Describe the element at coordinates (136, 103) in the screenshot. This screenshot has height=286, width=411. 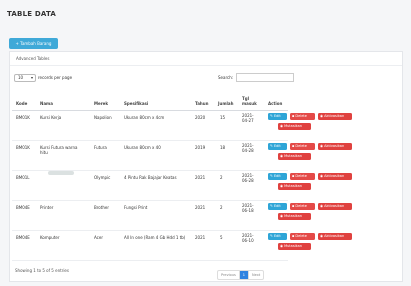
I see `col-spesifikasi: Spesifikasi` at that location.